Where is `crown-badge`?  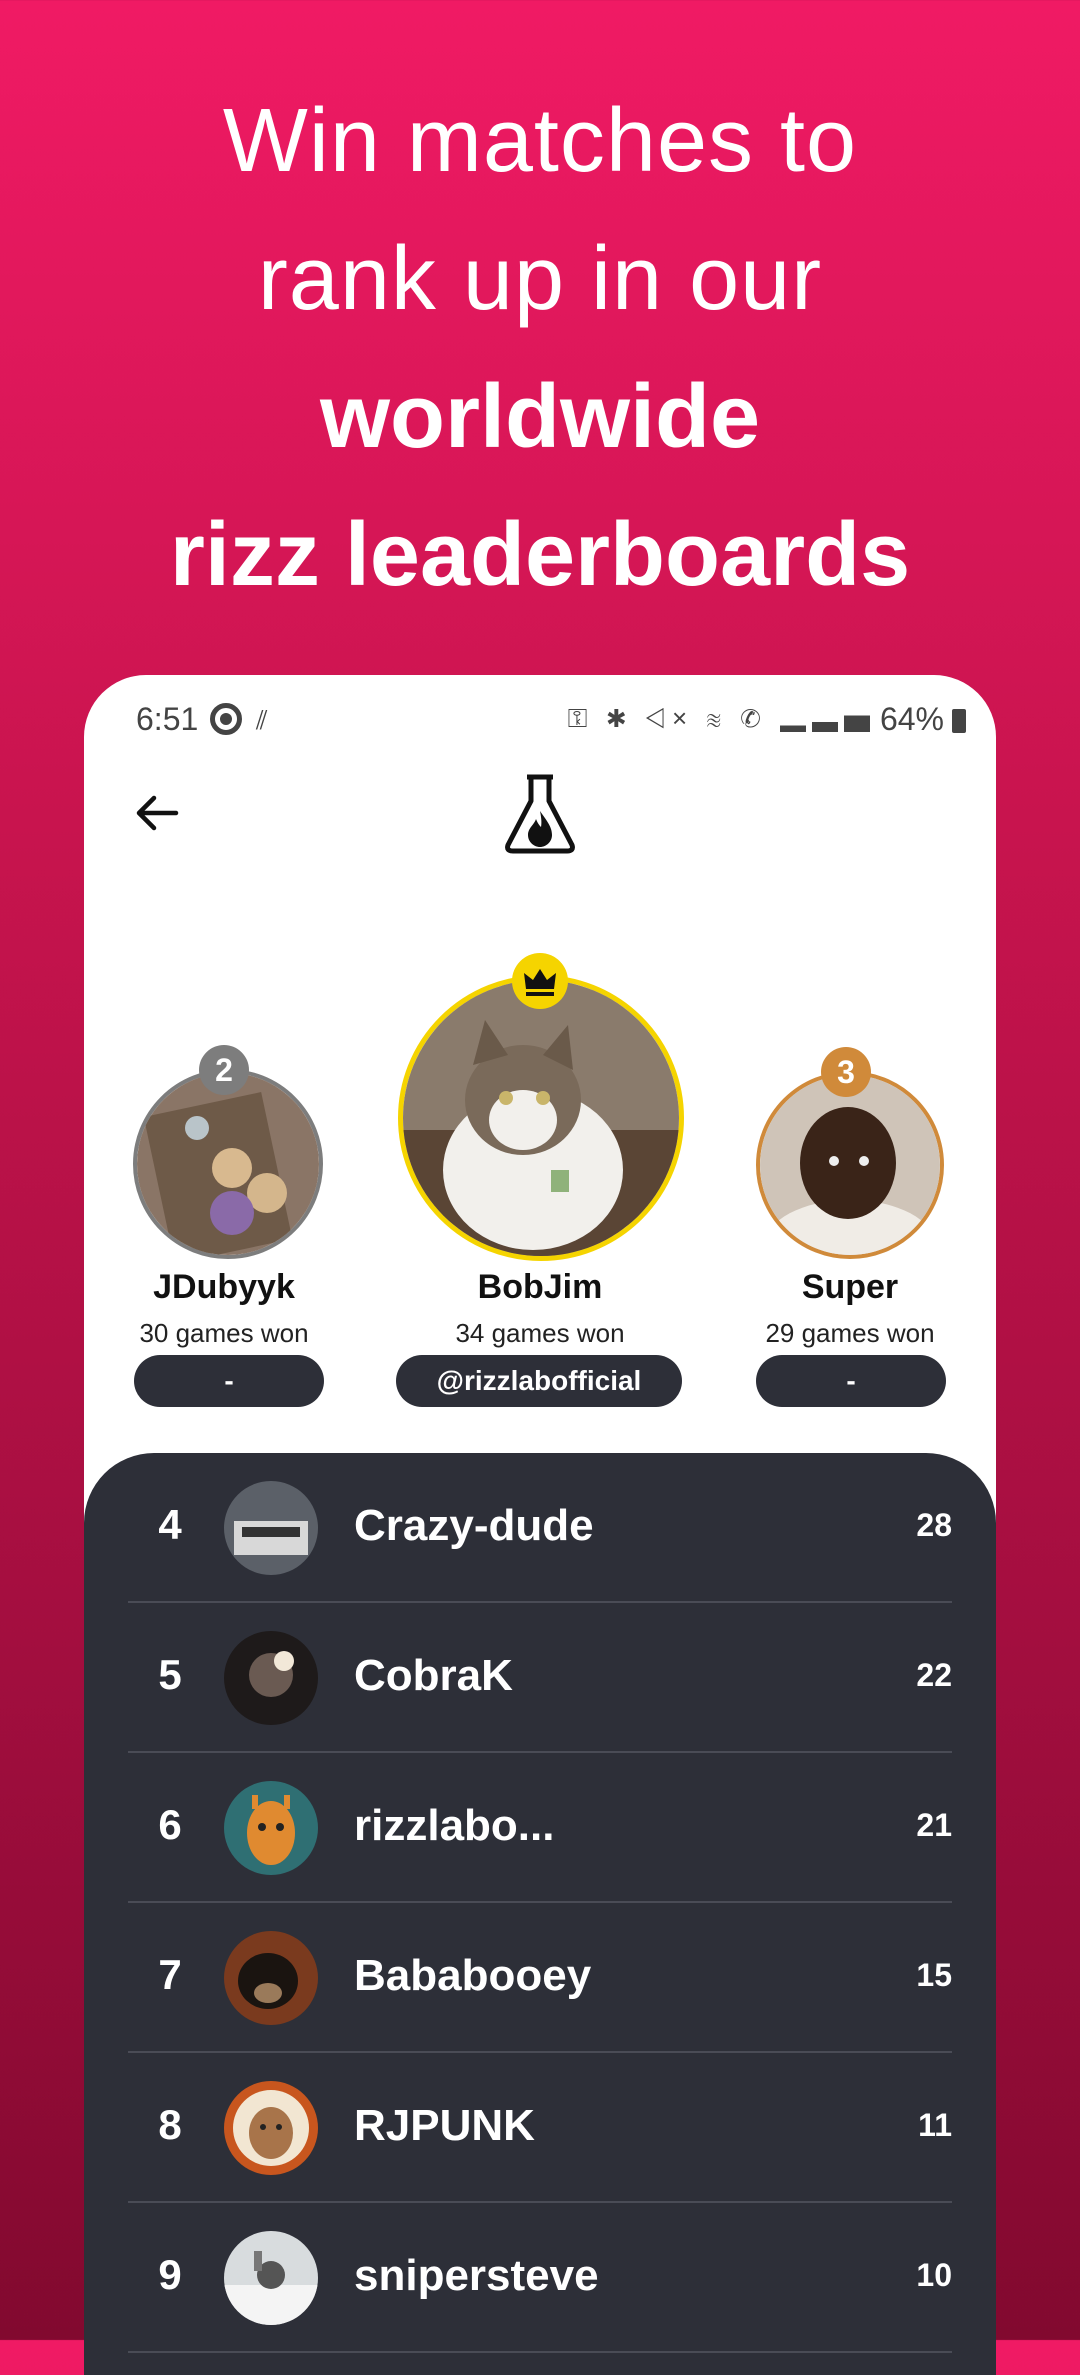 crown-badge is located at coordinates (540, 981).